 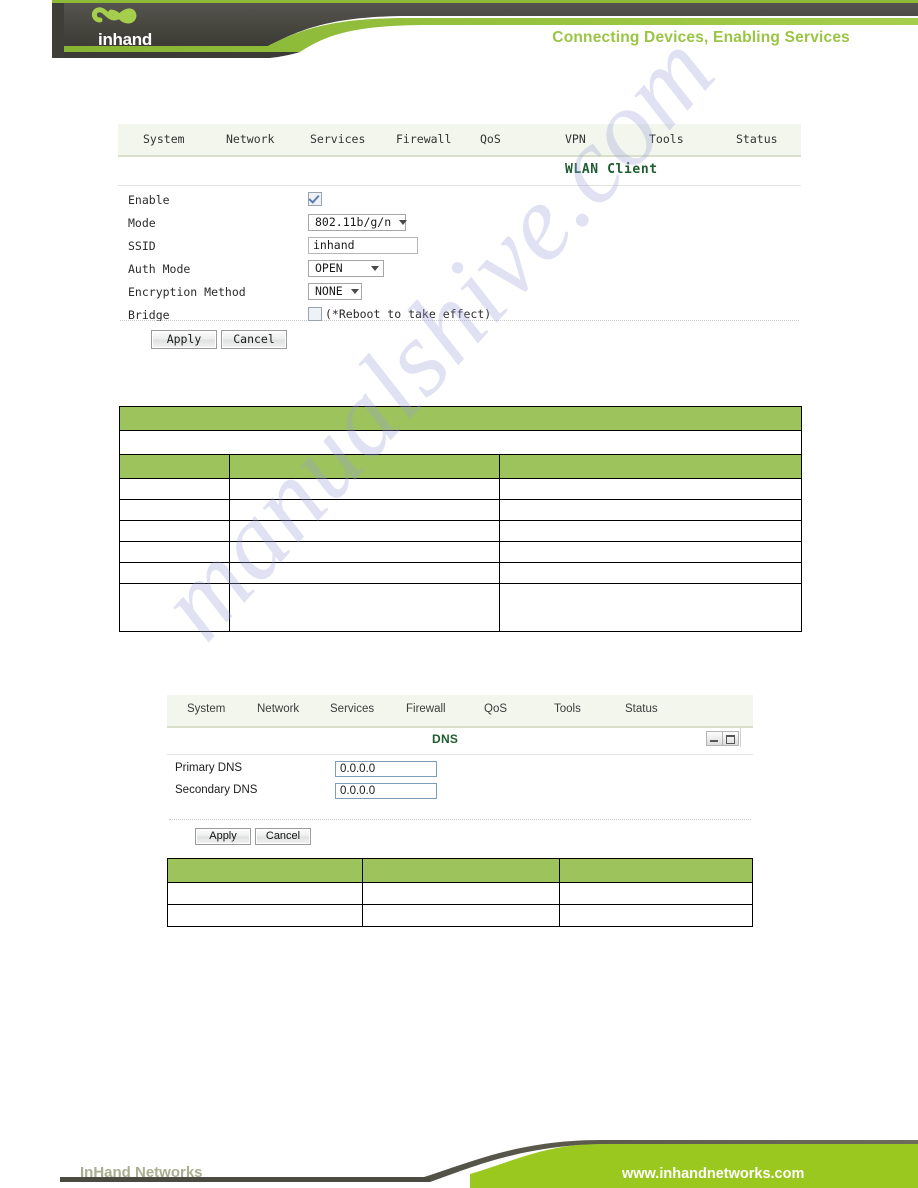 What do you see at coordinates (459, 270) in the screenshot?
I see `form-row: Auth Mode OPEN` at bounding box center [459, 270].